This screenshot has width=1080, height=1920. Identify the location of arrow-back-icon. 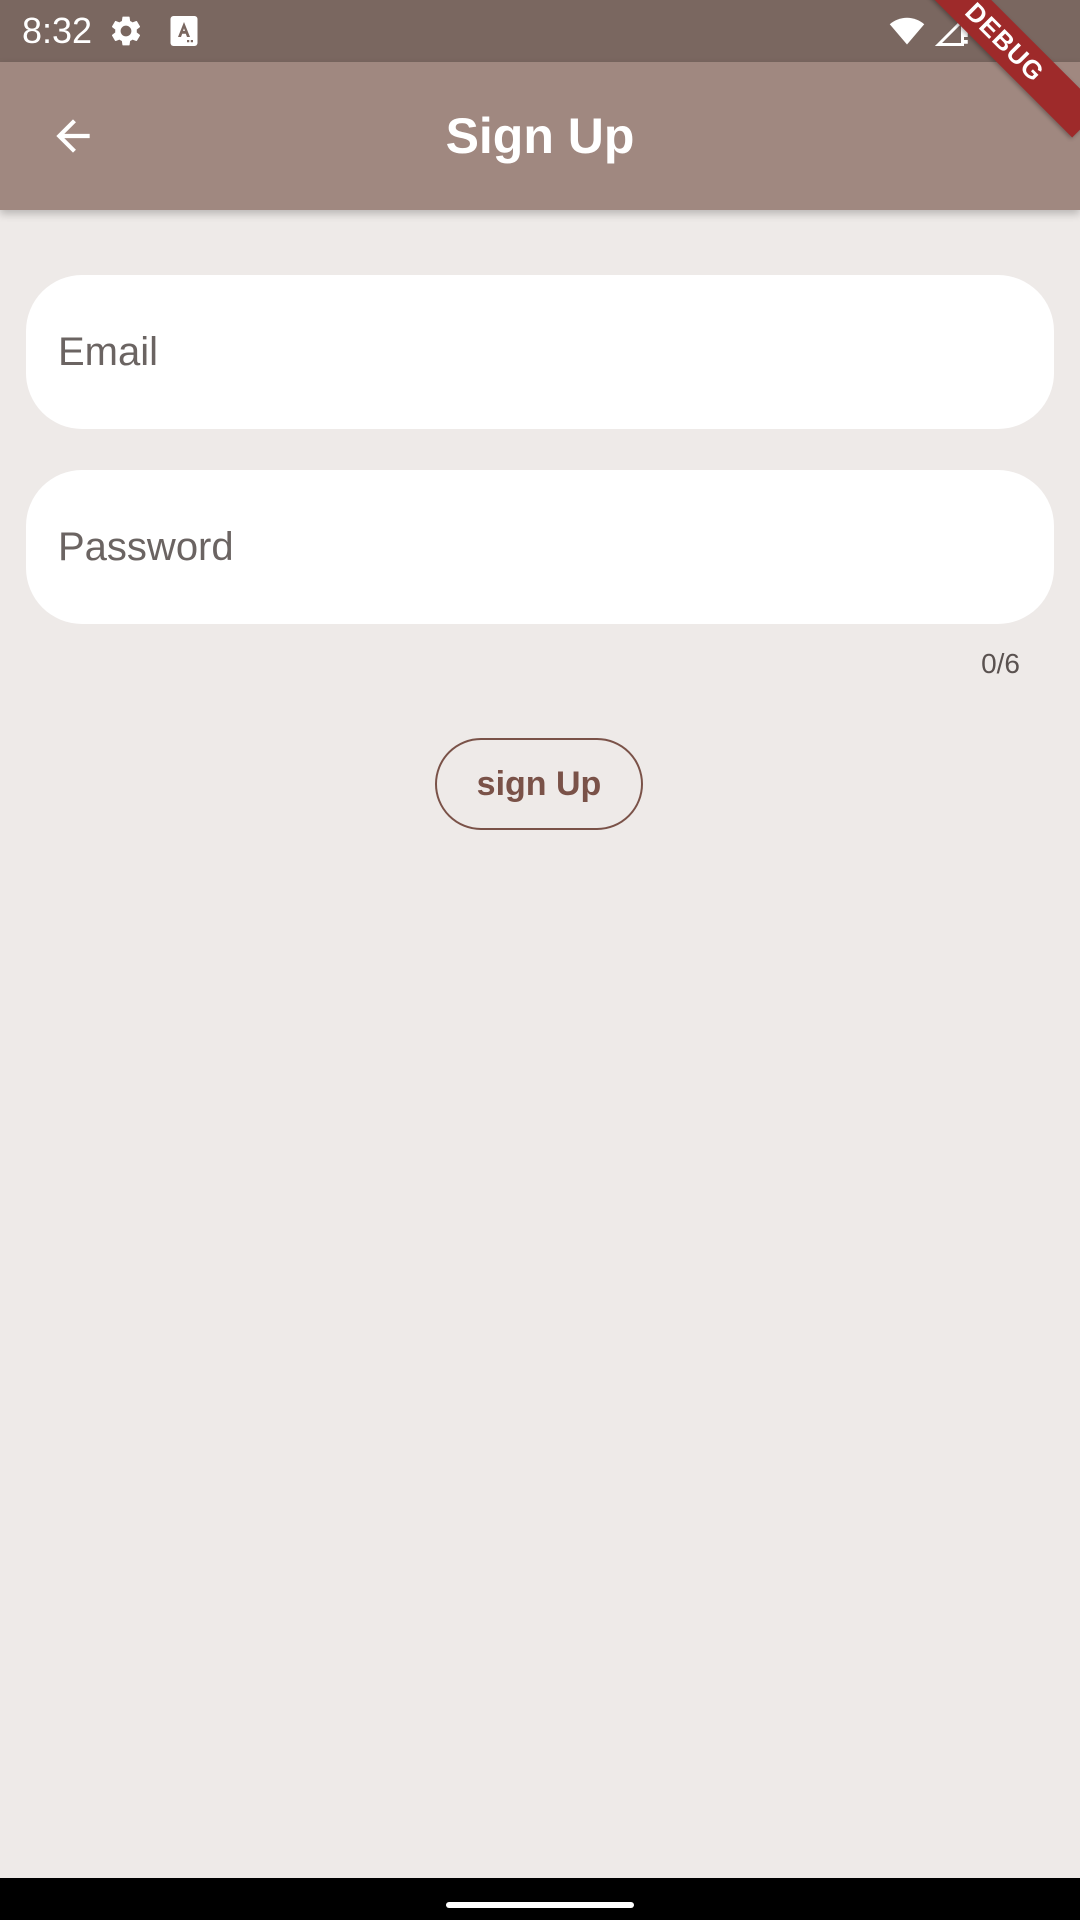
(73, 136).